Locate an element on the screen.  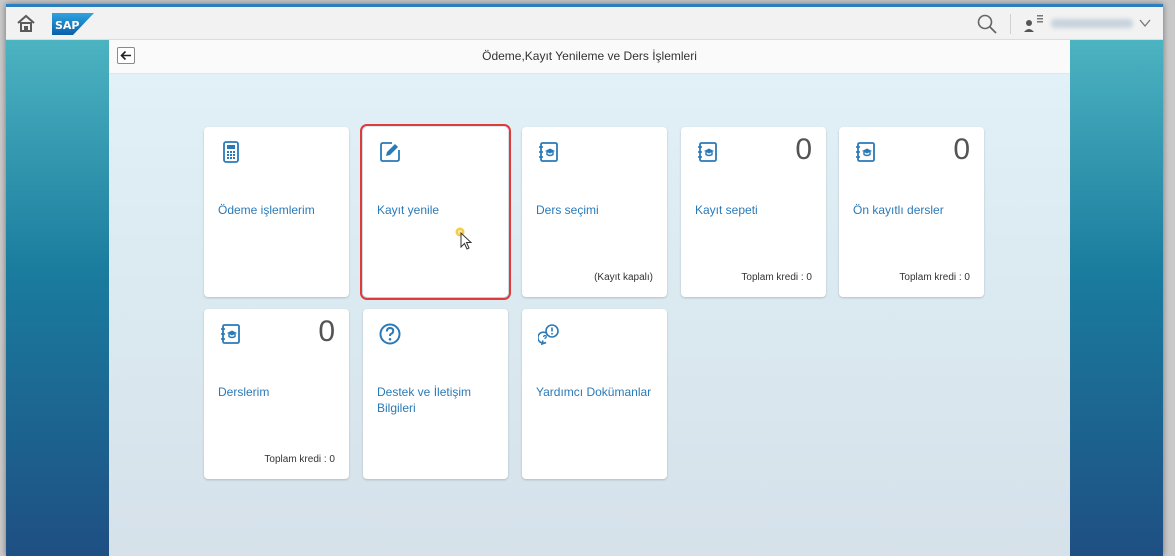
edit-icon is located at coordinates (390, 152).